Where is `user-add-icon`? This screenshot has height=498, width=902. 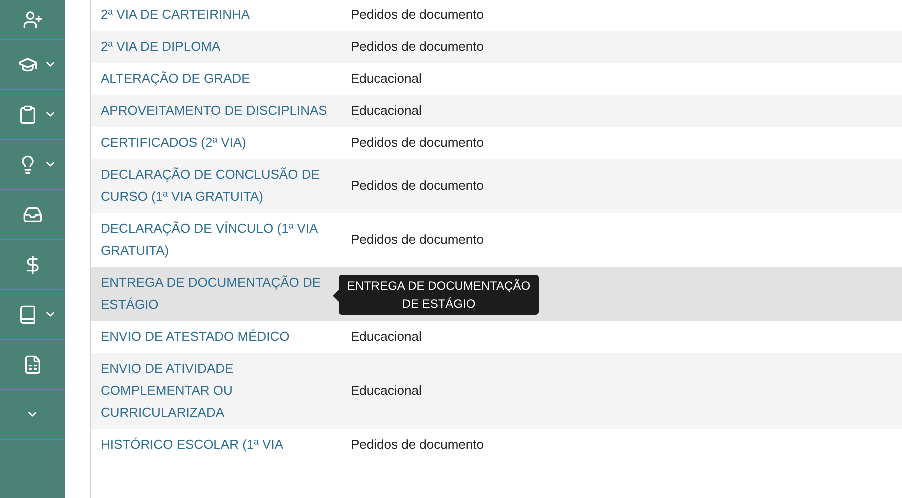
user-add-icon is located at coordinates (32, 20).